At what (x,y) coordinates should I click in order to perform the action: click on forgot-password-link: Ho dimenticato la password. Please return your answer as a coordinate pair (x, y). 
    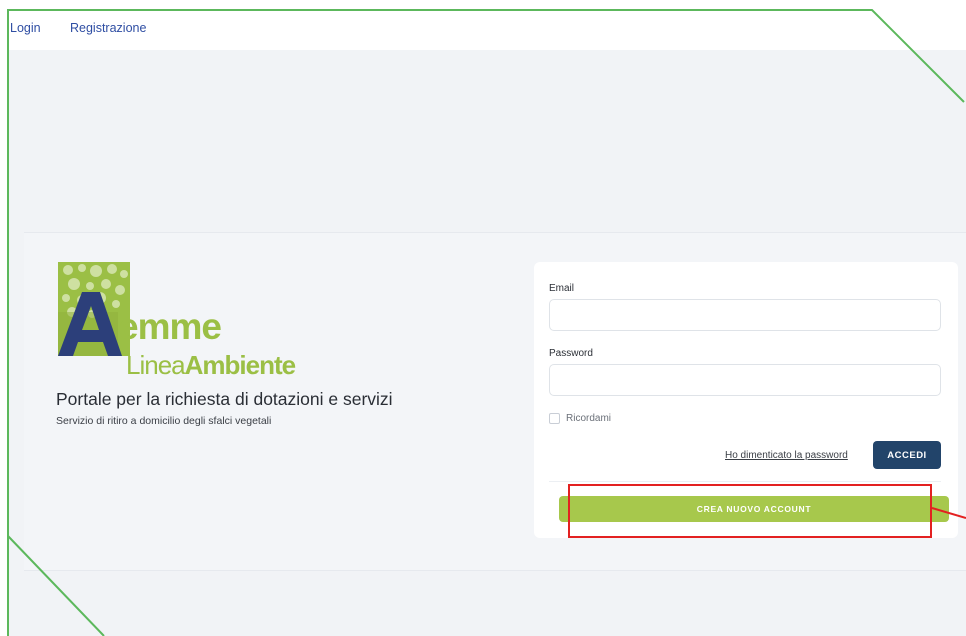
    Looking at the image, I should click on (786, 455).